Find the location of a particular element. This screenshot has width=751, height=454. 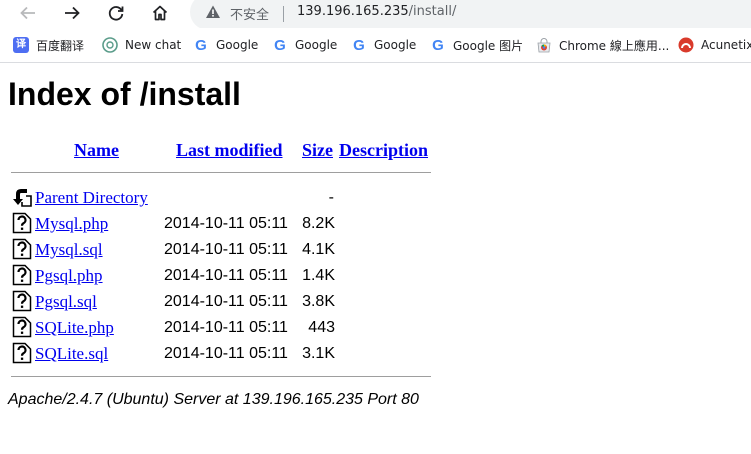

url-host: 139.196.165.235 is located at coordinates (353, 11).